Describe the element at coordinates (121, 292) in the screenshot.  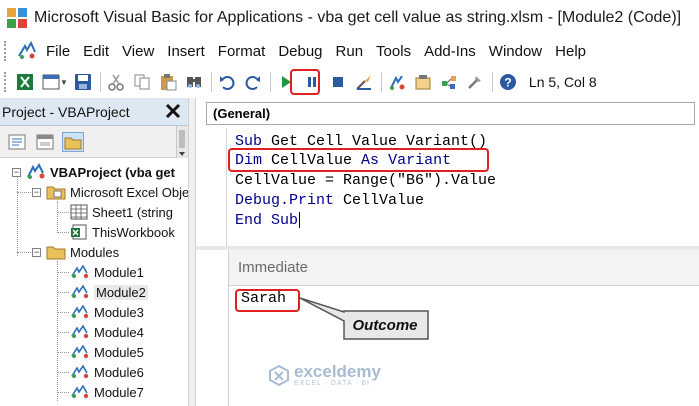
I see `tree-item-label: Module2` at that location.